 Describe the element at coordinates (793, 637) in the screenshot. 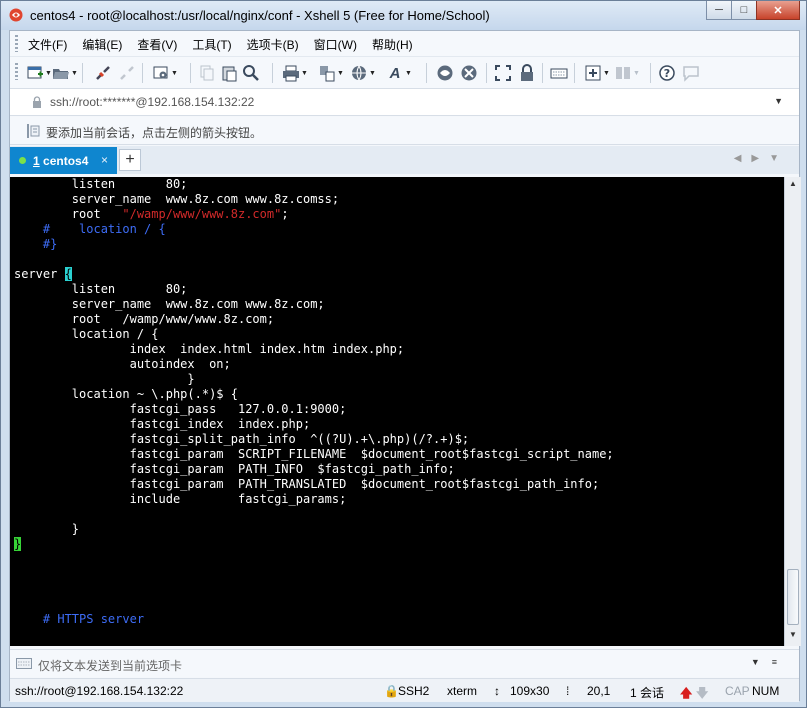

I see `scroll-down-icon: ▼` at that location.